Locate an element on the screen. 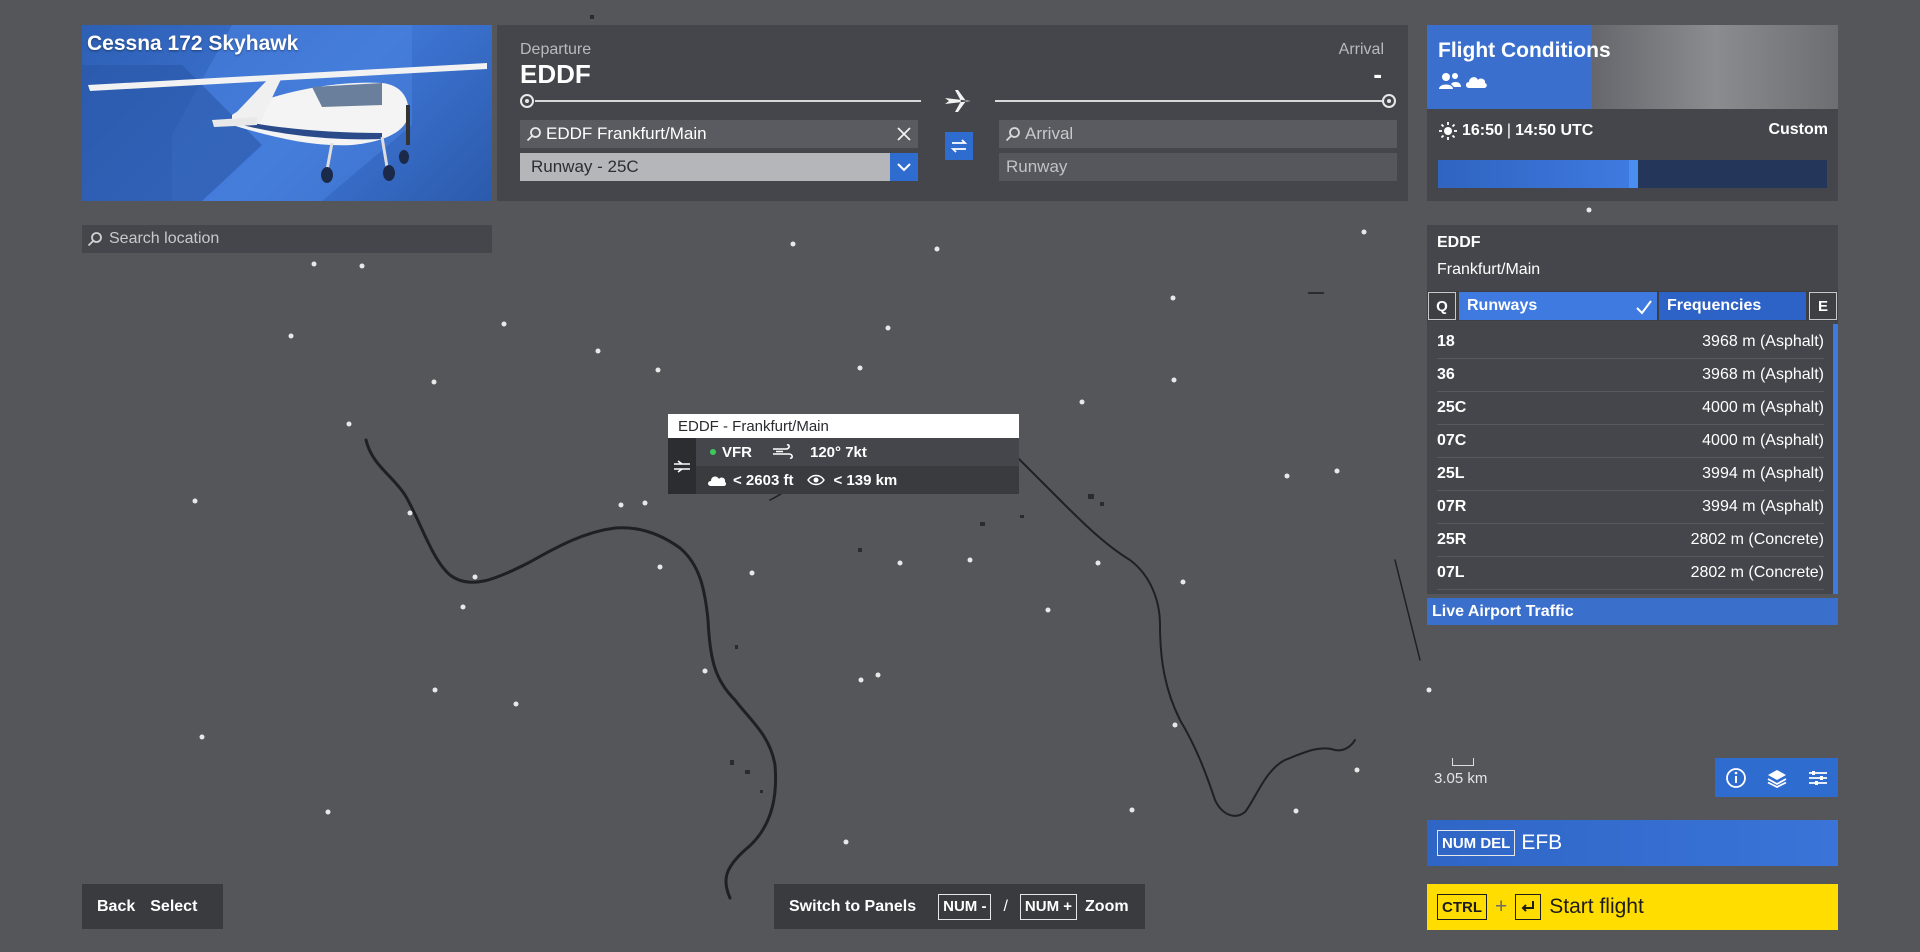 This screenshot has height=952, width=1920. departure-label: Departure is located at coordinates (556, 49).